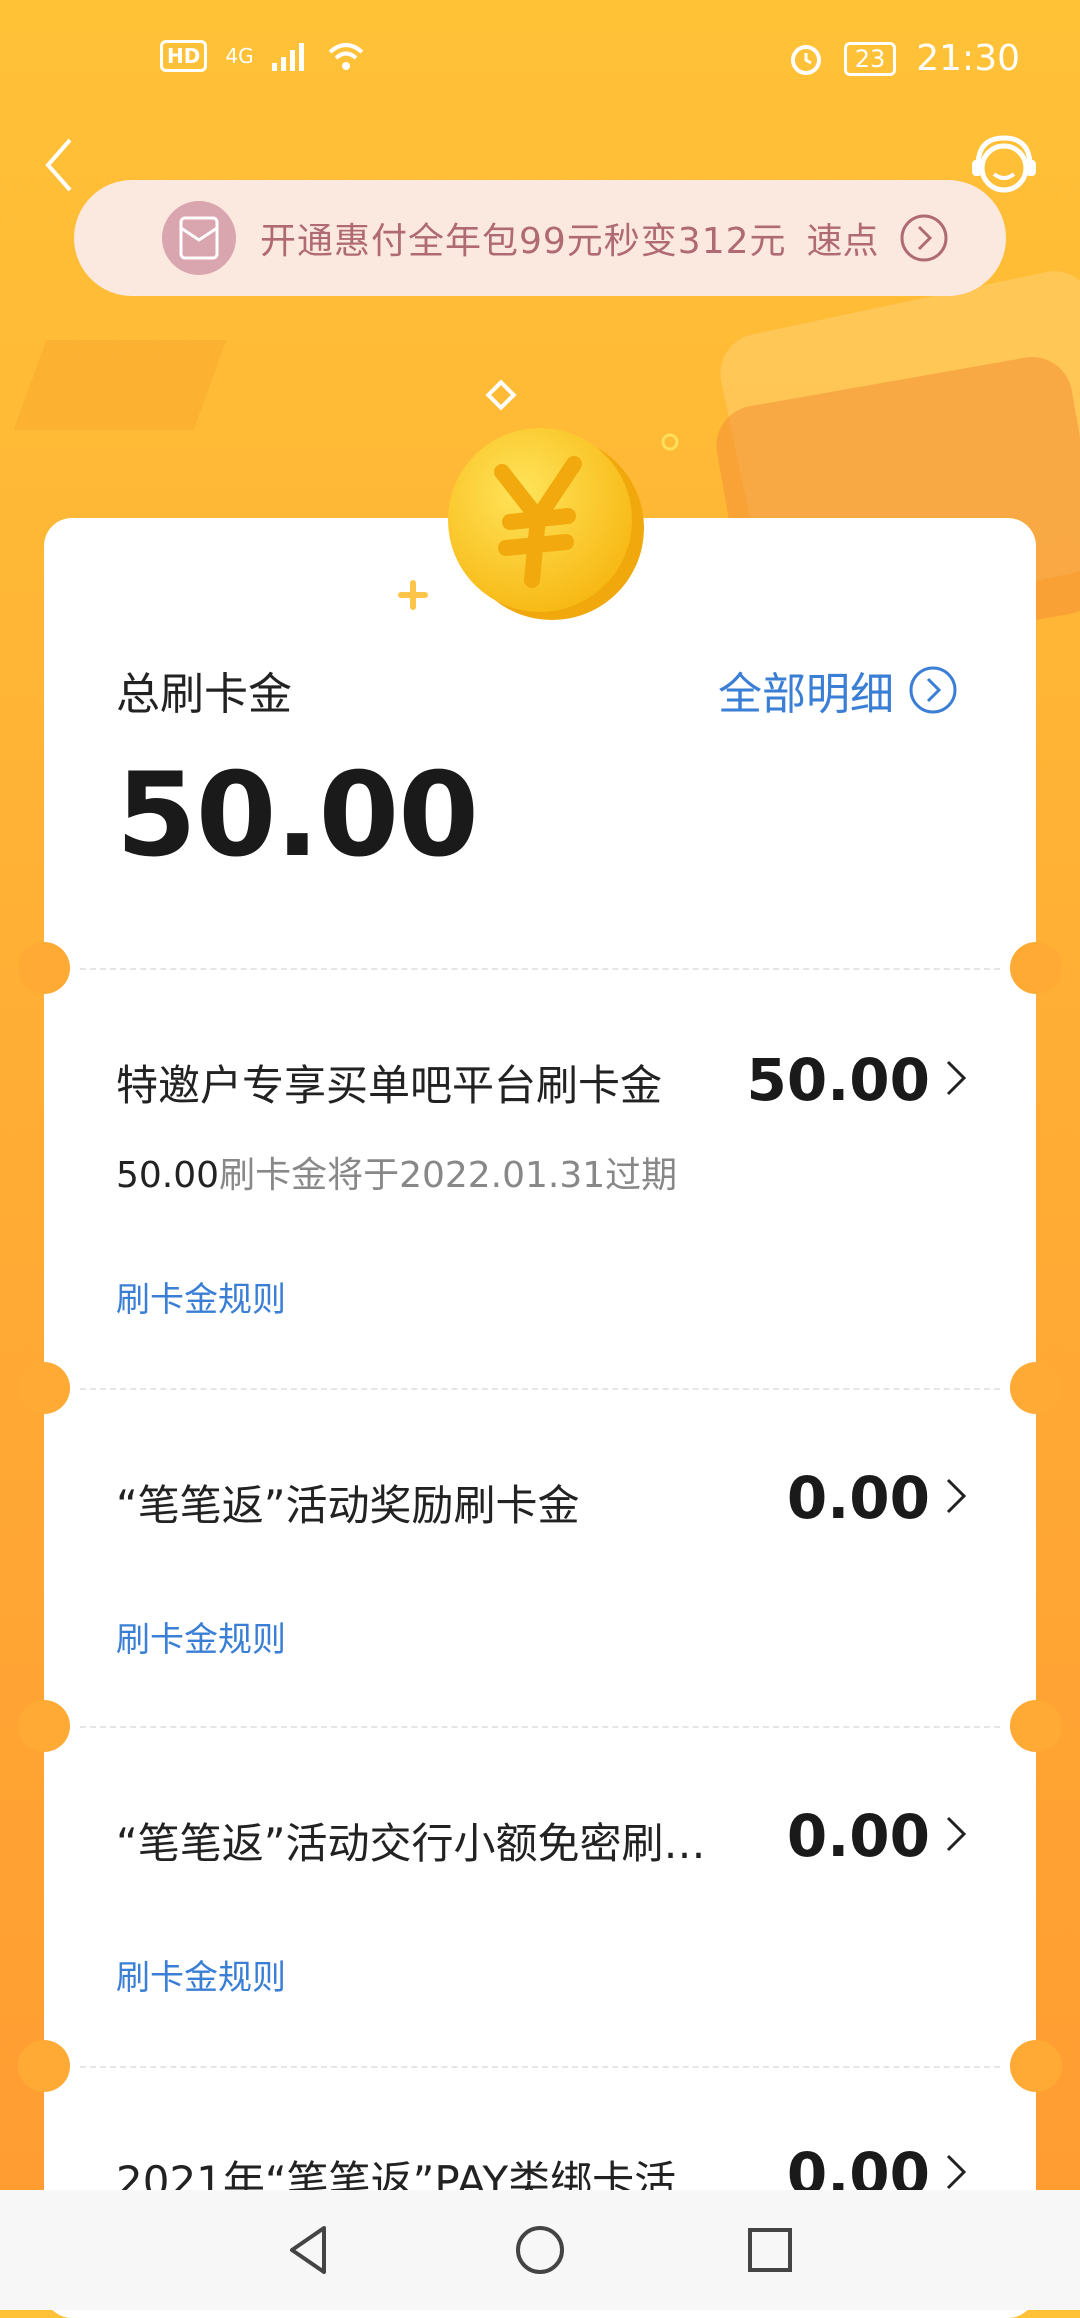  I want to click on clock: 21:30, so click(968, 58).